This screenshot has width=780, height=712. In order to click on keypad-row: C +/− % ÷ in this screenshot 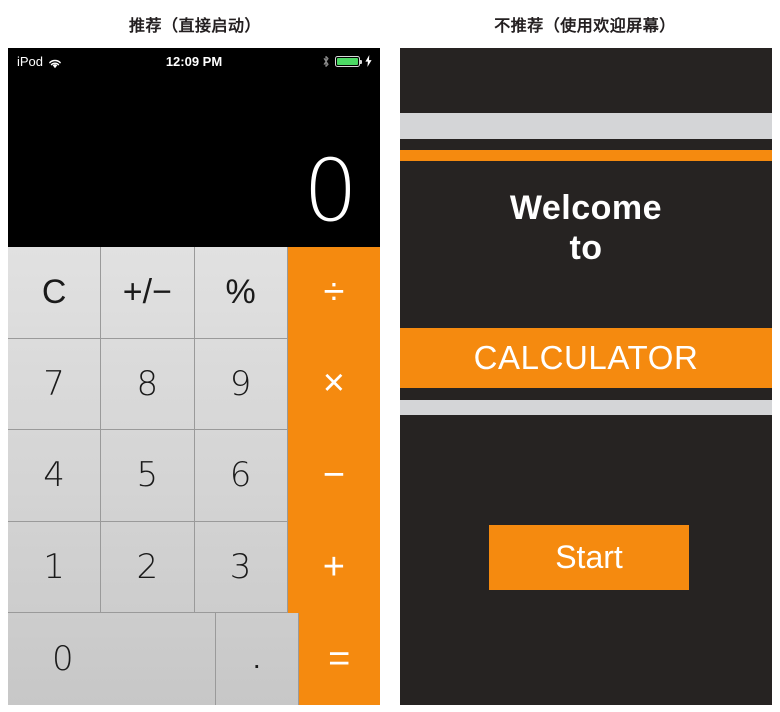, I will do `click(194, 293)`.